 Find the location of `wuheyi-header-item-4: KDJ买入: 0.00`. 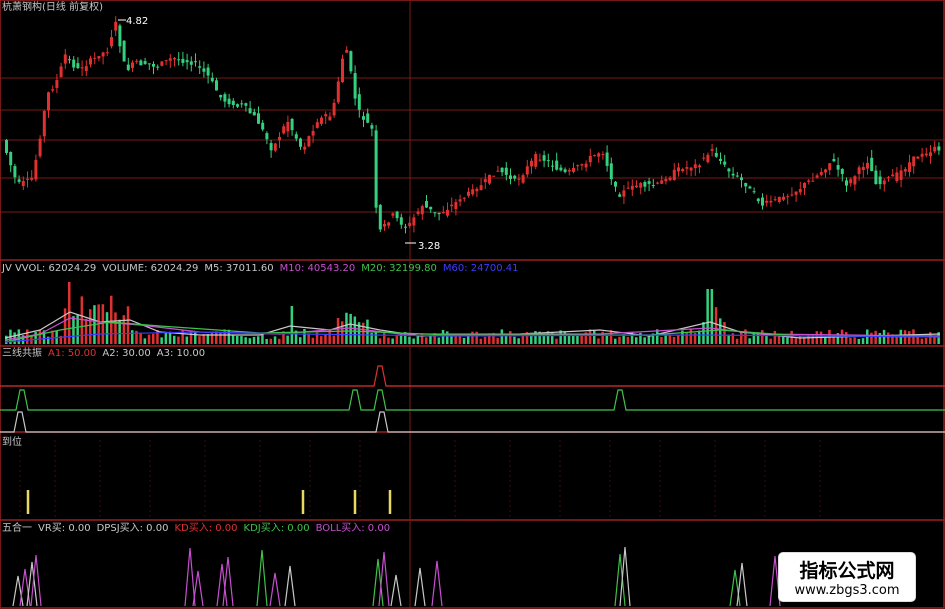

wuheyi-header-item-4: KDJ买入: 0.00 is located at coordinates (276, 528).